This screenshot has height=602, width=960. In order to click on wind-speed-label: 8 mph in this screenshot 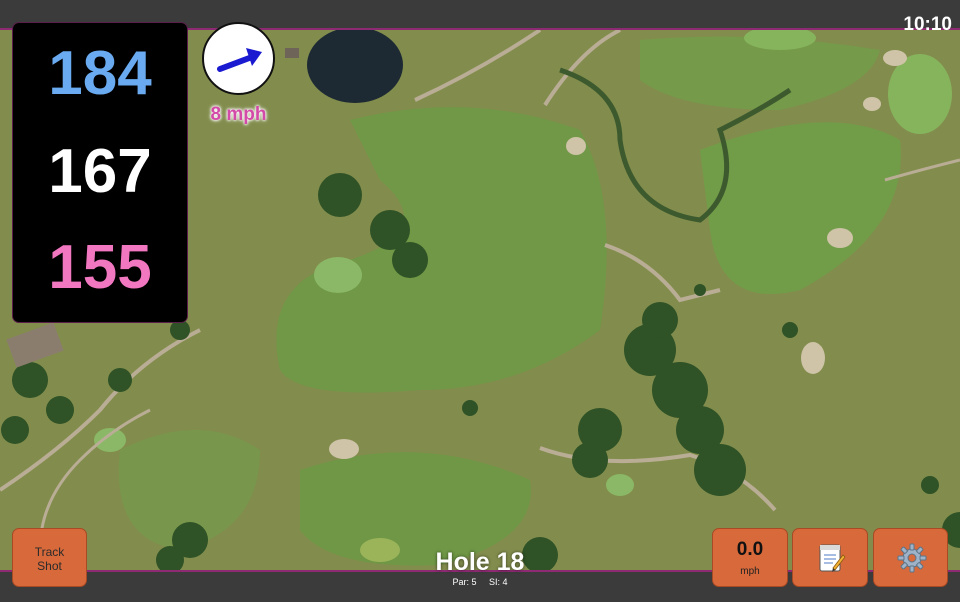, I will do `click(238, 114)`.